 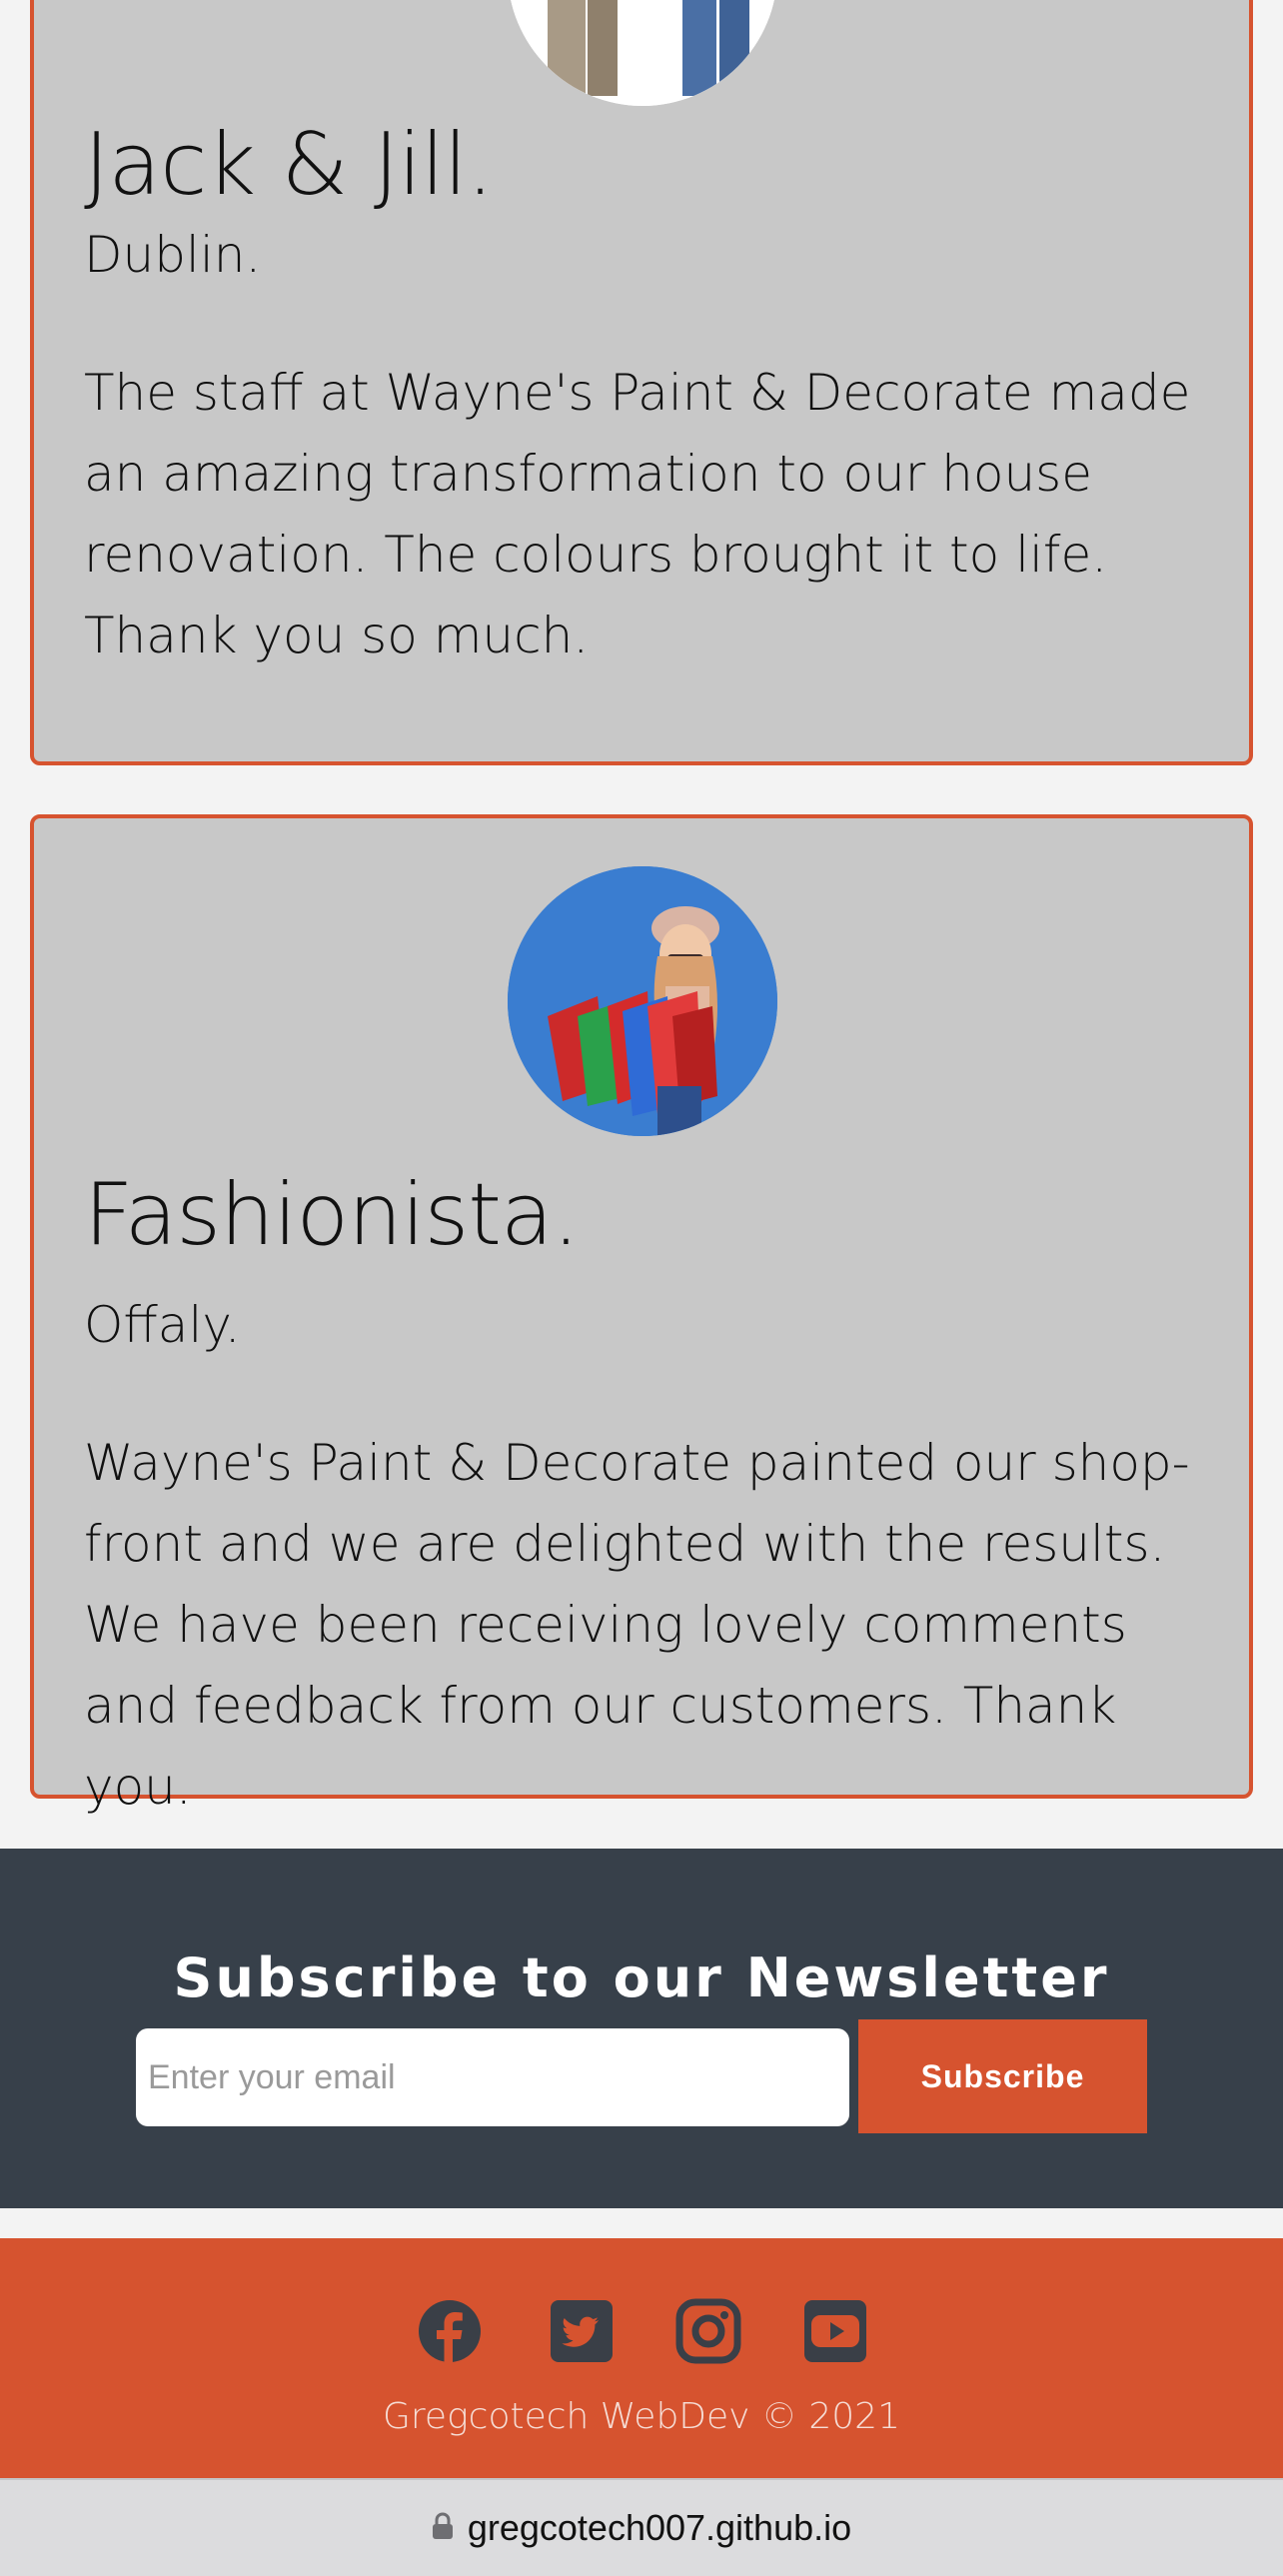 I want to click on footer: Gregcotech WebDev © 2021, so click(x=641, y=2358).